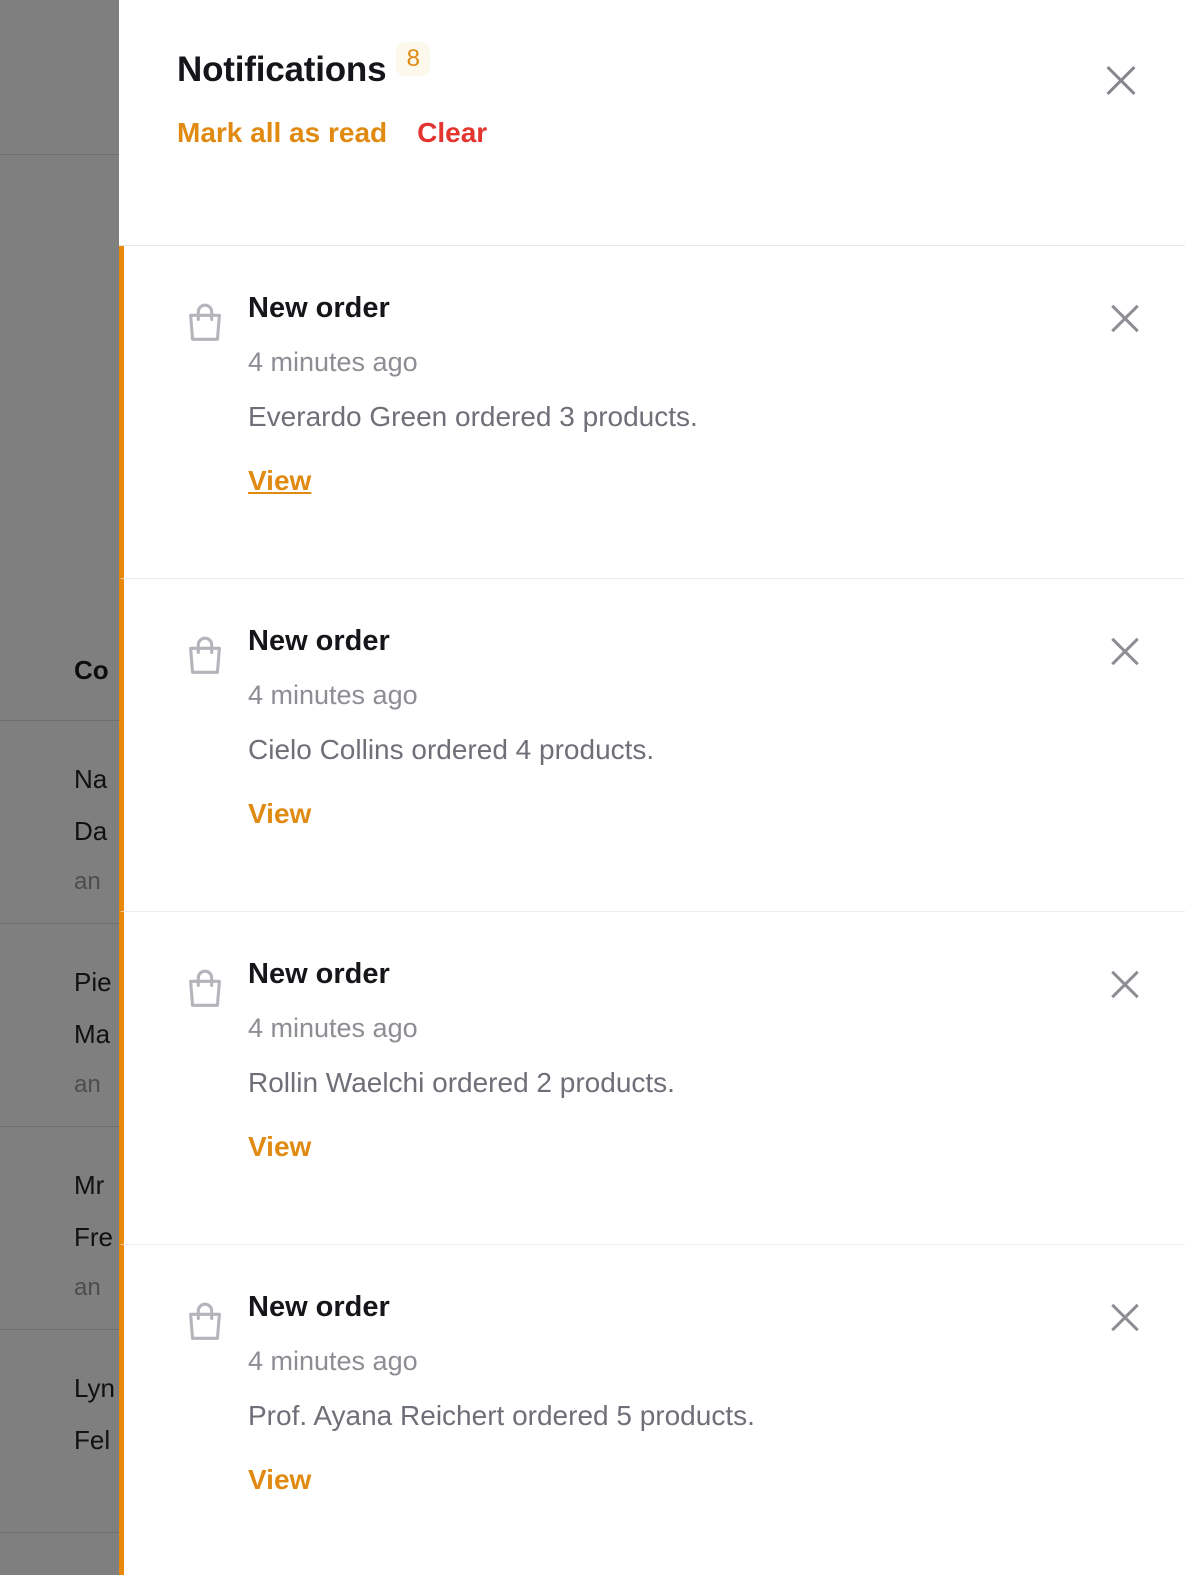 The height and width of the screenshot is (1575, 1185). Describe the element at coordinates (89, 1185) in the screenshot. I see `background-row-line1: Mr` at that location.